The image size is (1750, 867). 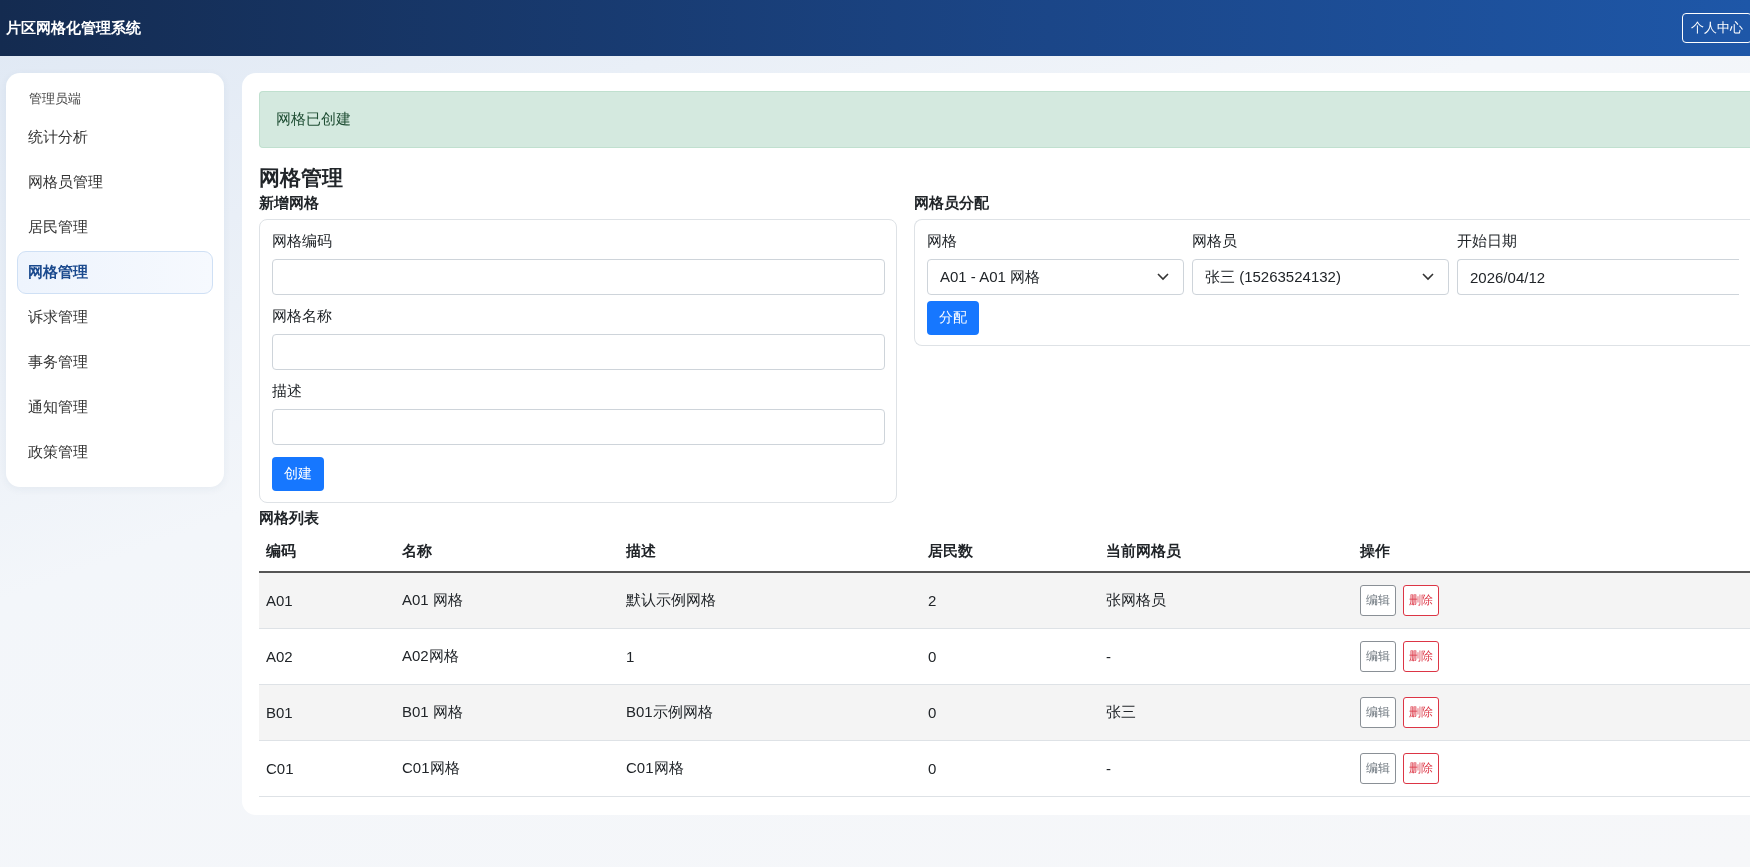 I want to click on table-cell: 张网格员, so click(x=1226, y=600).